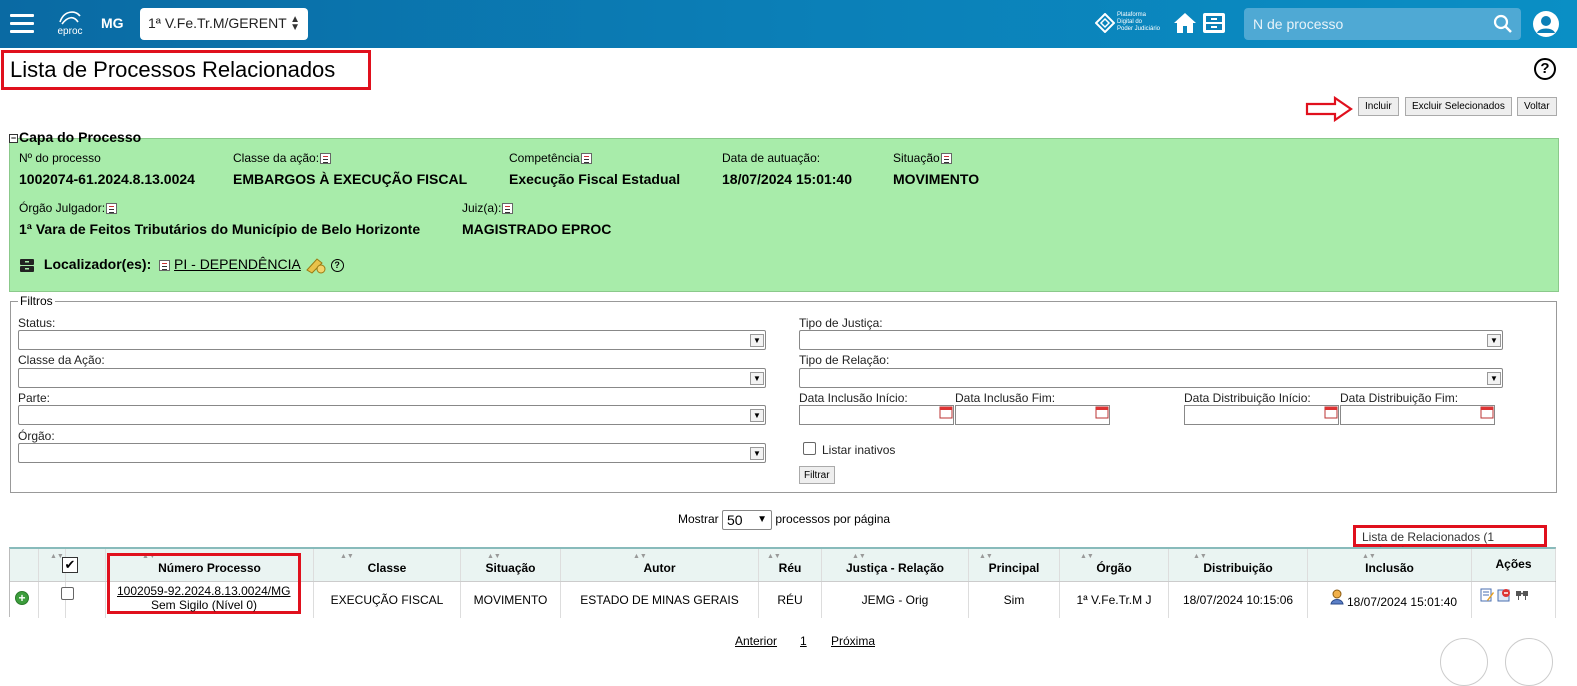  What do you see at coordinates (1214, 23) in the screenshot?
I see `inbox-icon` at bounding box center [1214, 23].